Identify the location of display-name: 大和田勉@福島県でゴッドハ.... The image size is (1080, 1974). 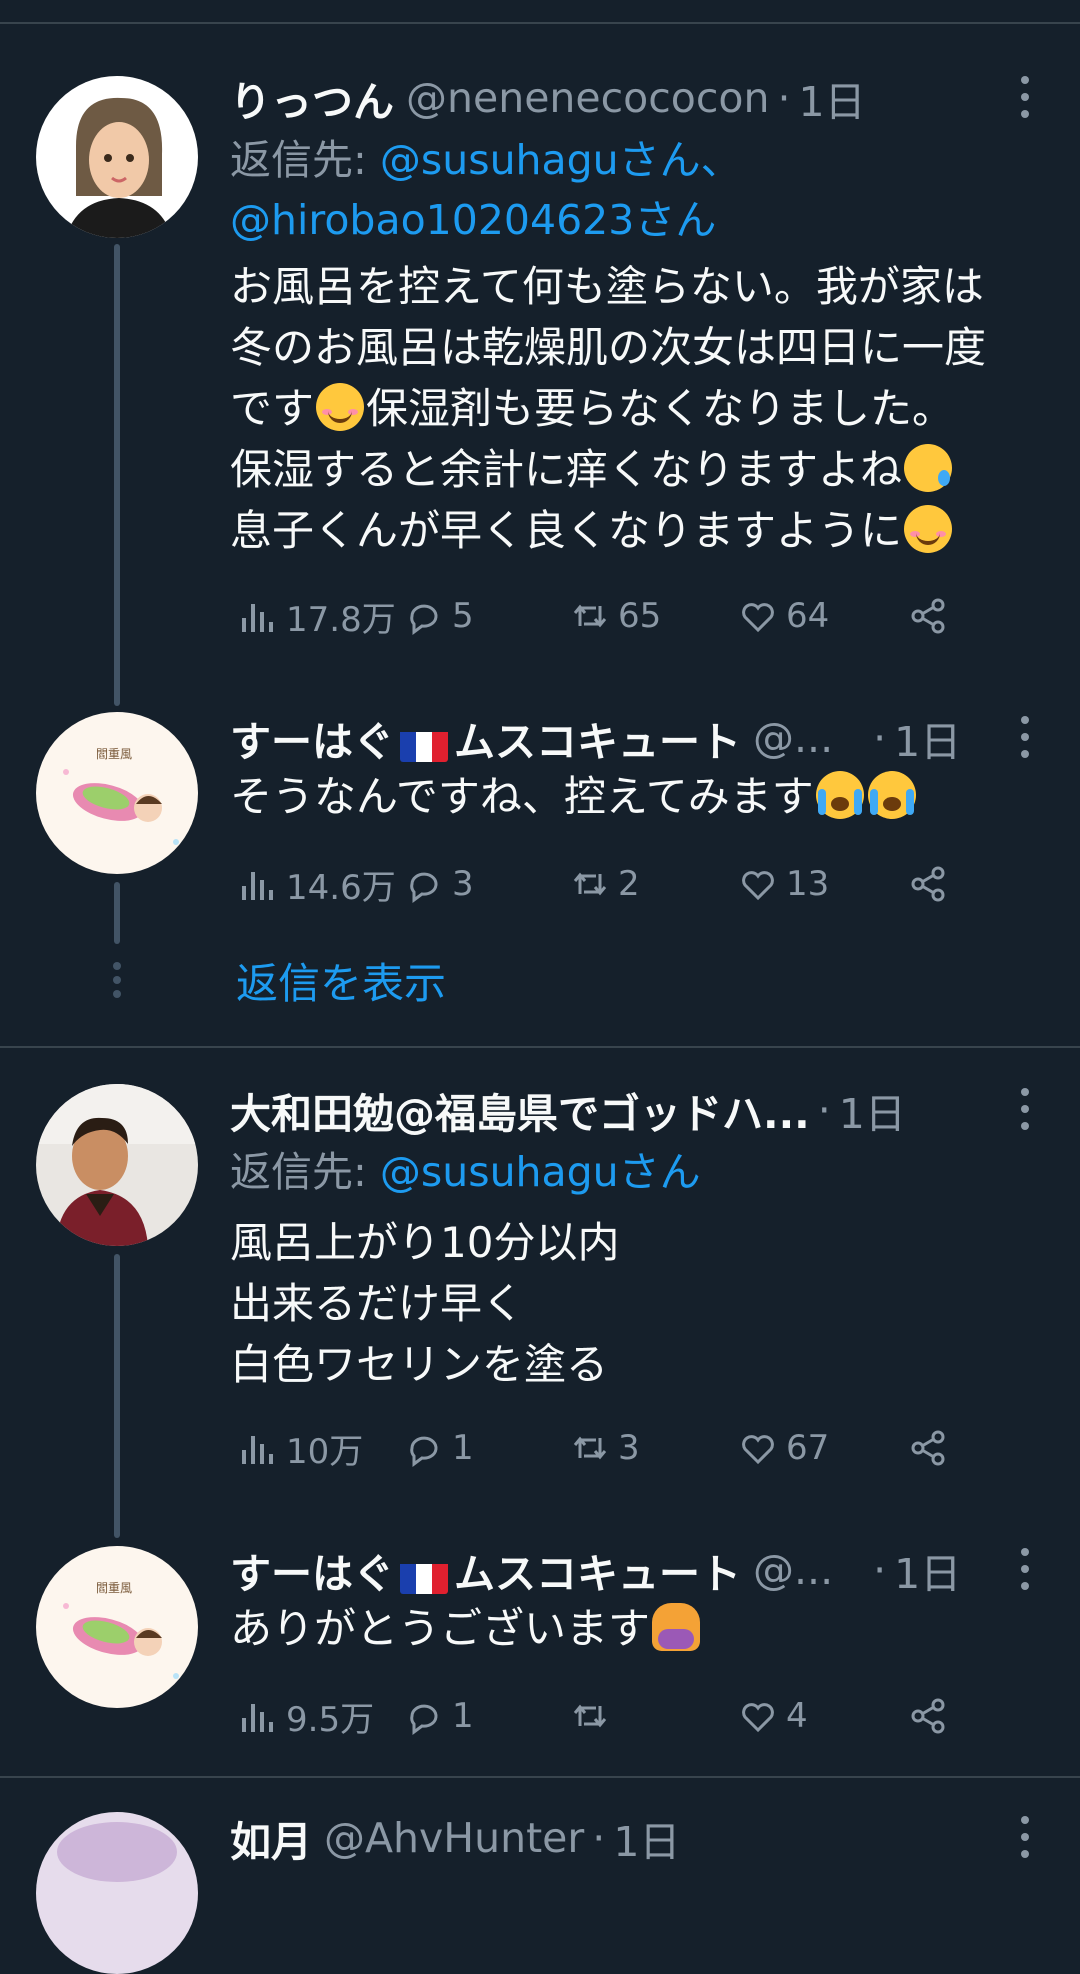
(520, 1110).